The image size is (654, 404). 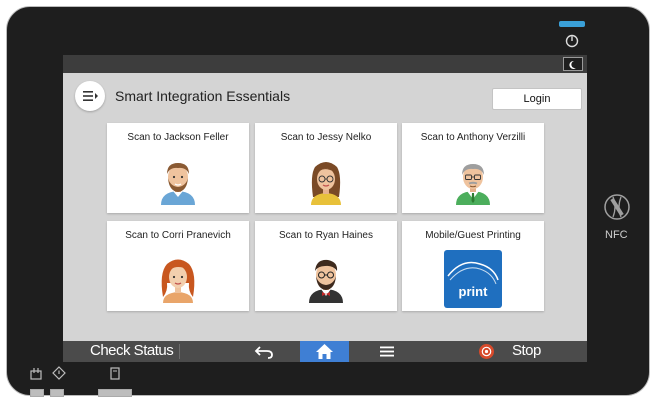 What do you see at coordinates (178, 184) in the screenshot?
I see `man-beard-avatar-icon` at bounding box center [178, 184].